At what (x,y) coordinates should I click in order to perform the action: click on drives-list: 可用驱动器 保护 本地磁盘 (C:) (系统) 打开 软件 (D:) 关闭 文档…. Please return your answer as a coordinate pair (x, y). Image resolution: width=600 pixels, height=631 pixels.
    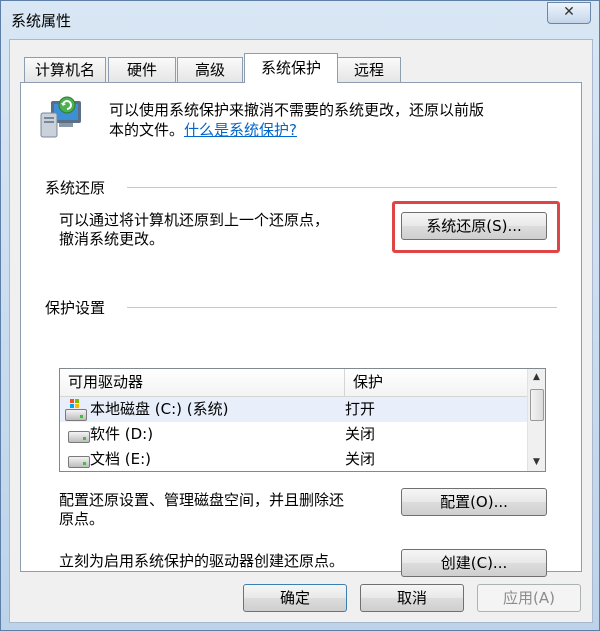
    Looking at the image, I should click on (302, 420).